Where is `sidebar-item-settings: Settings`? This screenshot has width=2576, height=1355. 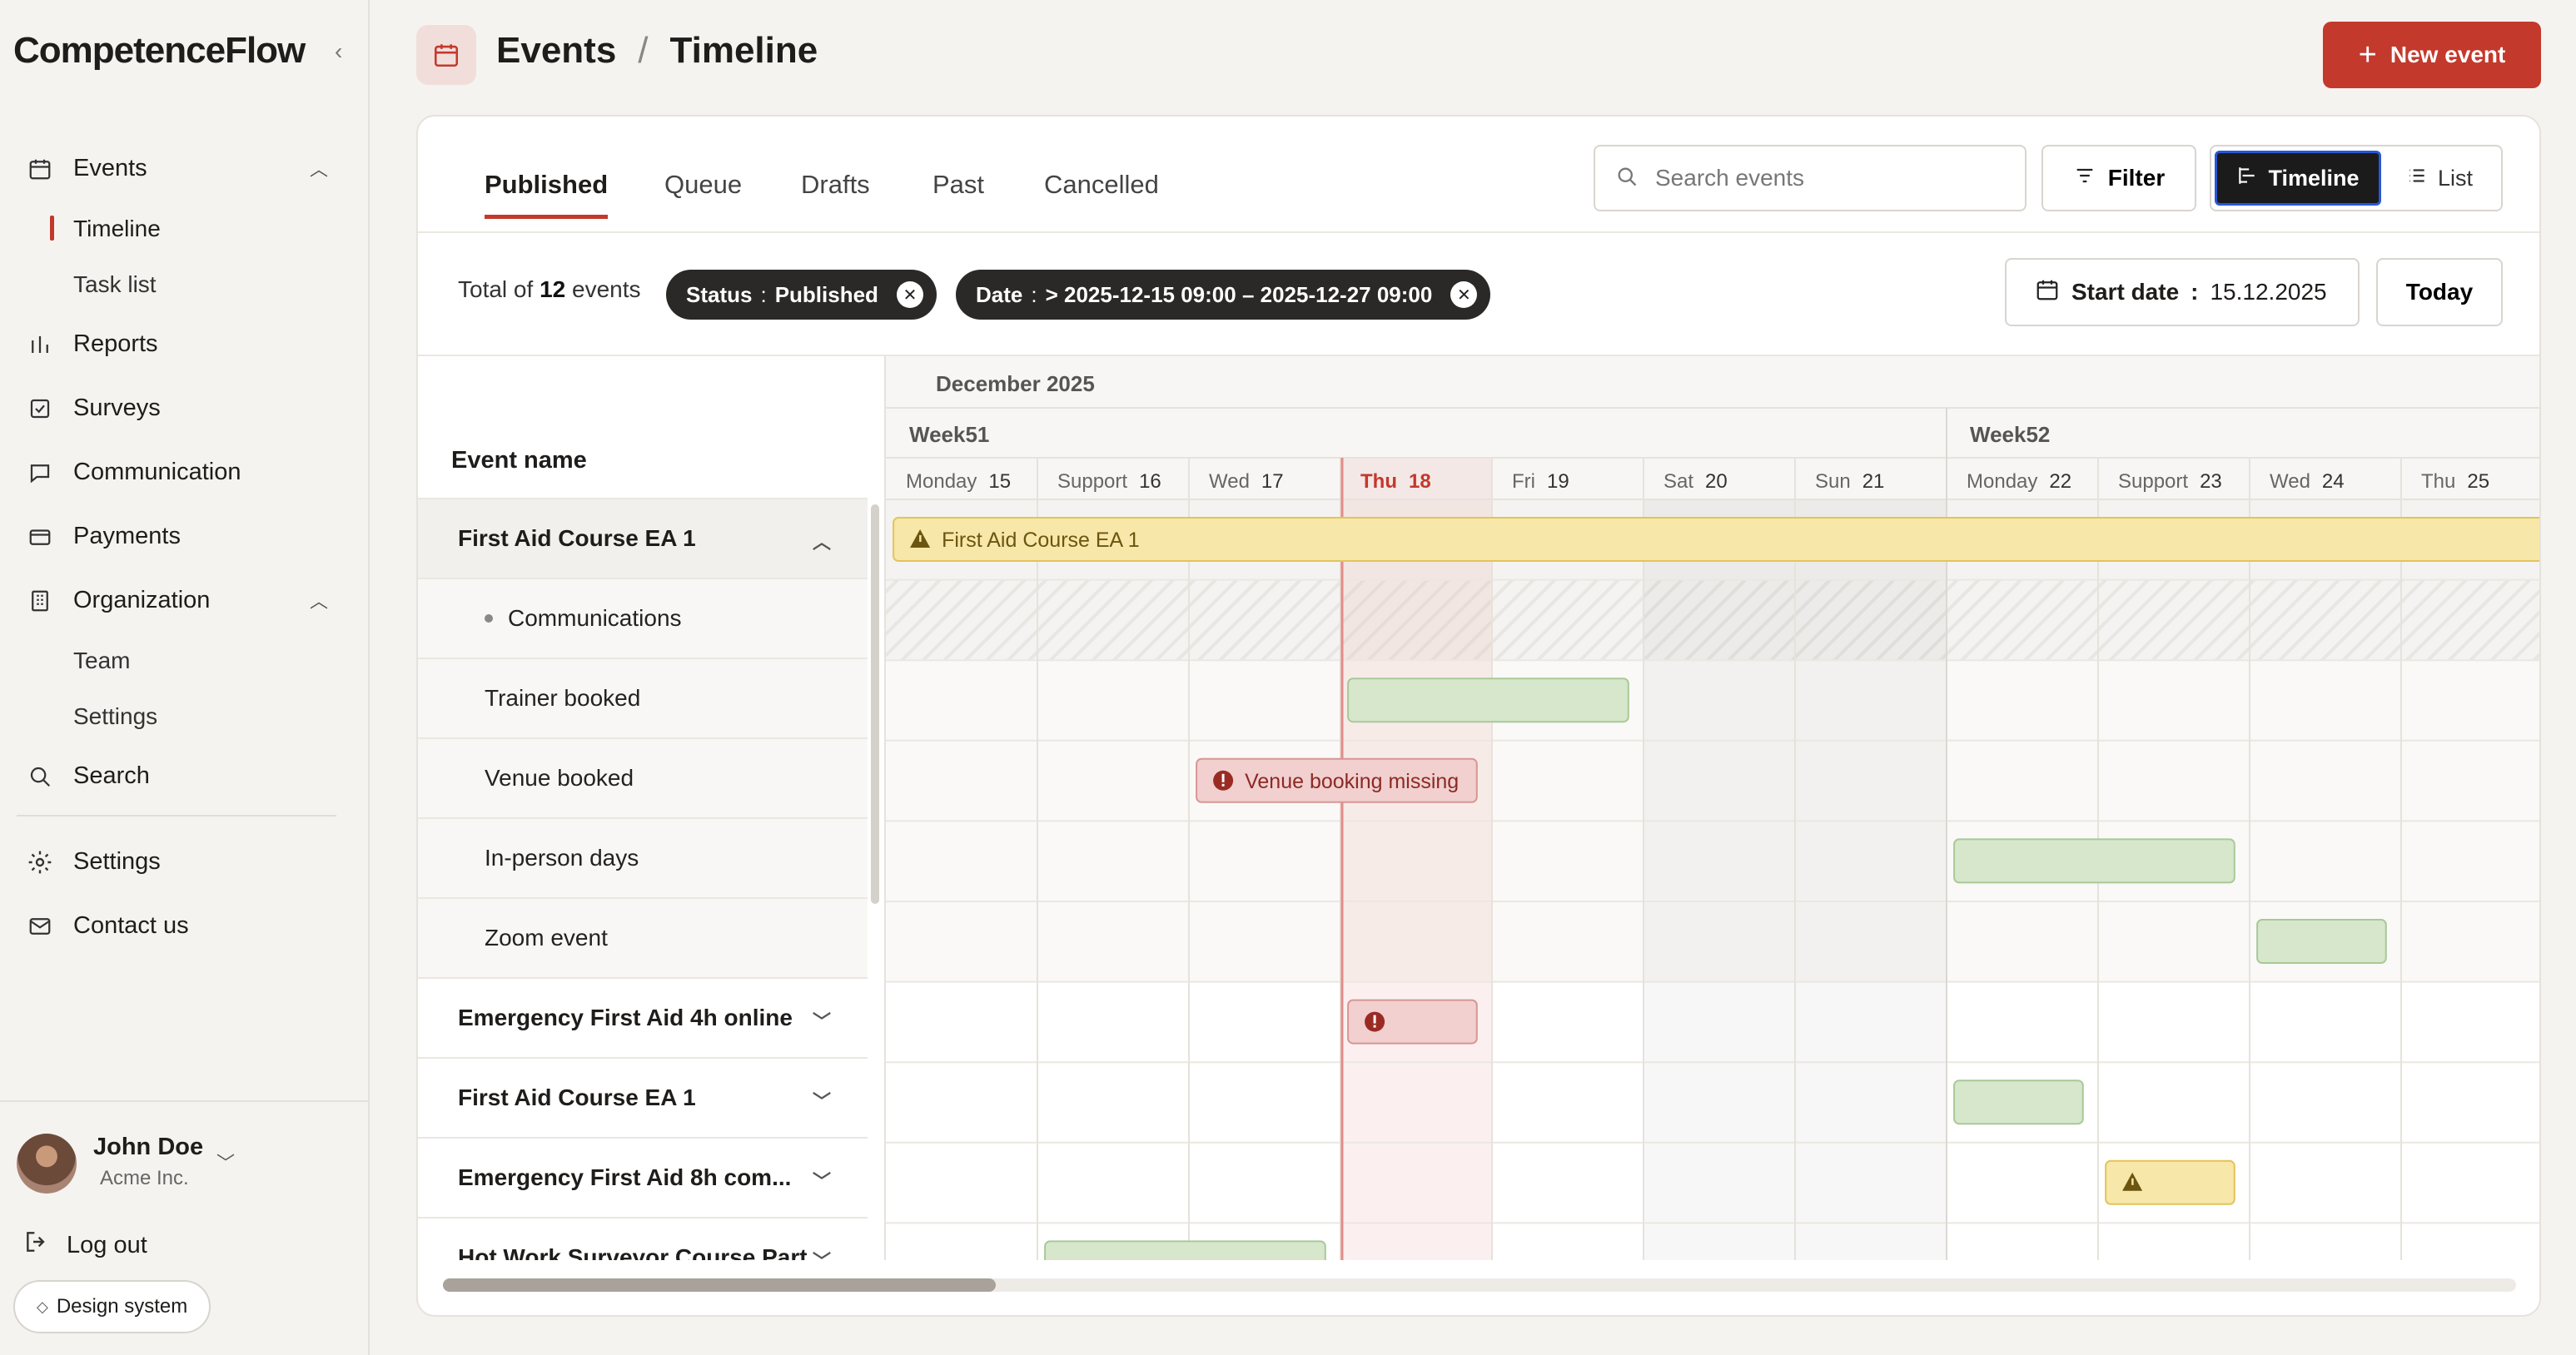
sidebar-item-settings: Settings is located at coordinates (185, 862).